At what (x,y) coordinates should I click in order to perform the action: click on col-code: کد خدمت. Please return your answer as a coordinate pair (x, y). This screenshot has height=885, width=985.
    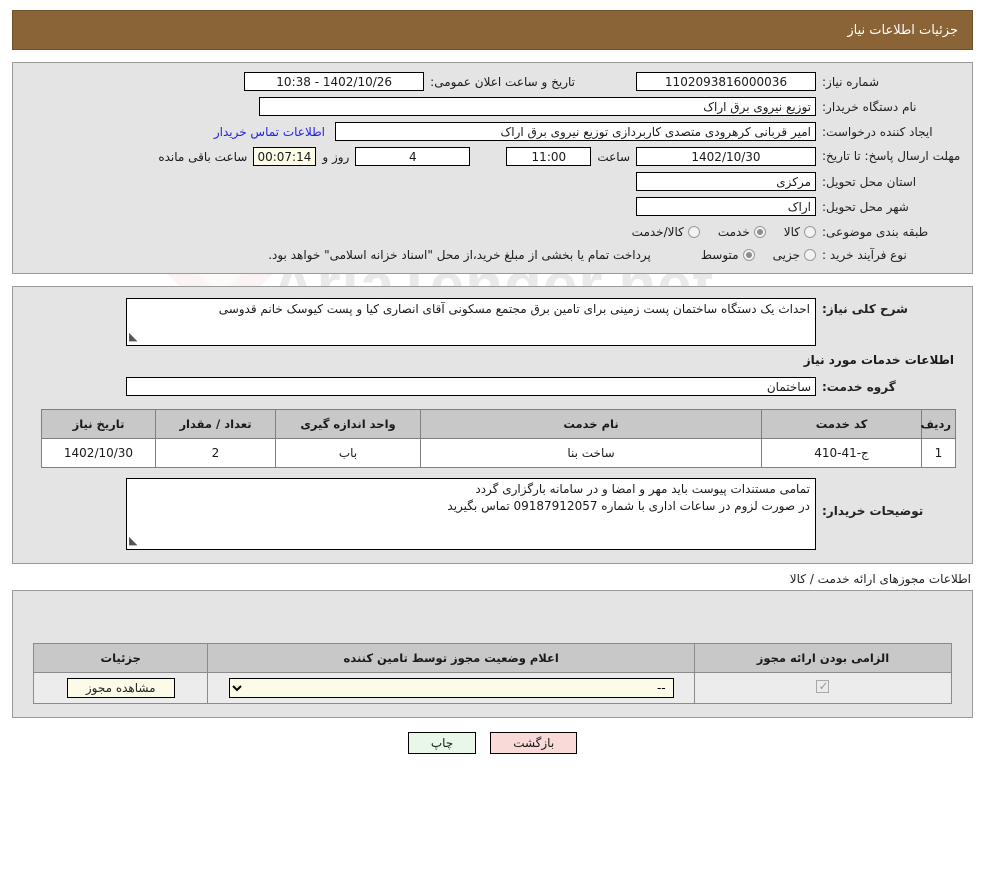
    Looking at the image, I should click on (841, 424).